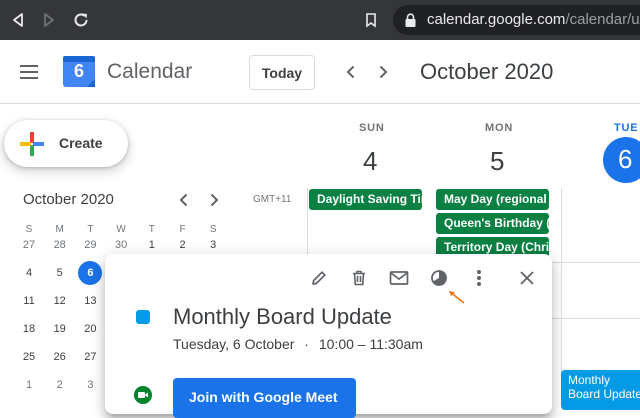 The image size is (640, 418). What do you see at coordinates (90, 301) in the screenshot?
I see `mini-calendar-day: 13` at bounding box center [90, 301].